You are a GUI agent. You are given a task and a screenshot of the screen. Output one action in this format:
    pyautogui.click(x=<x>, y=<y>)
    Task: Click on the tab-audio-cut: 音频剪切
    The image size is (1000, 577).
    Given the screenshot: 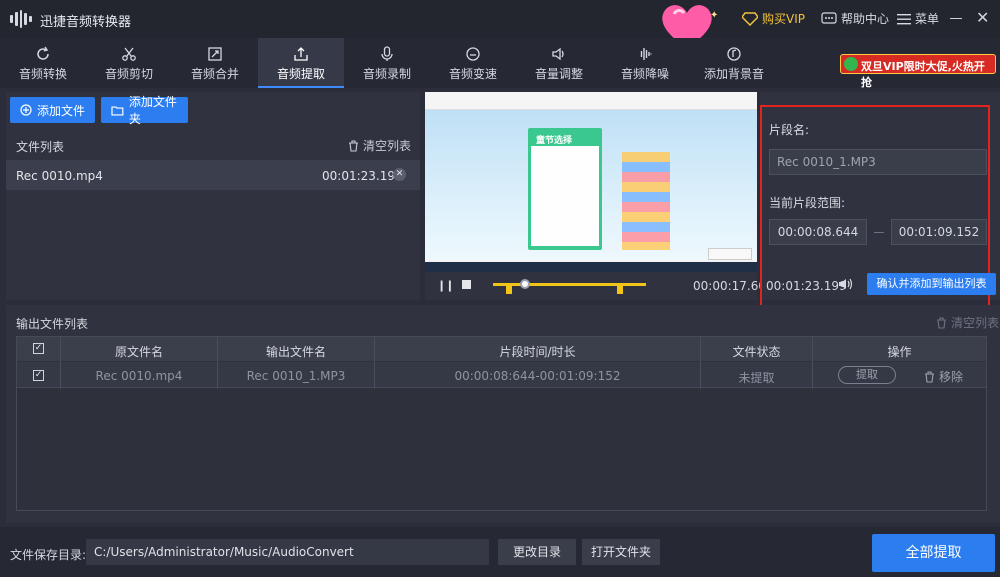 What is the action you would take?
    pyautogui.click(x=129, y=63)
    